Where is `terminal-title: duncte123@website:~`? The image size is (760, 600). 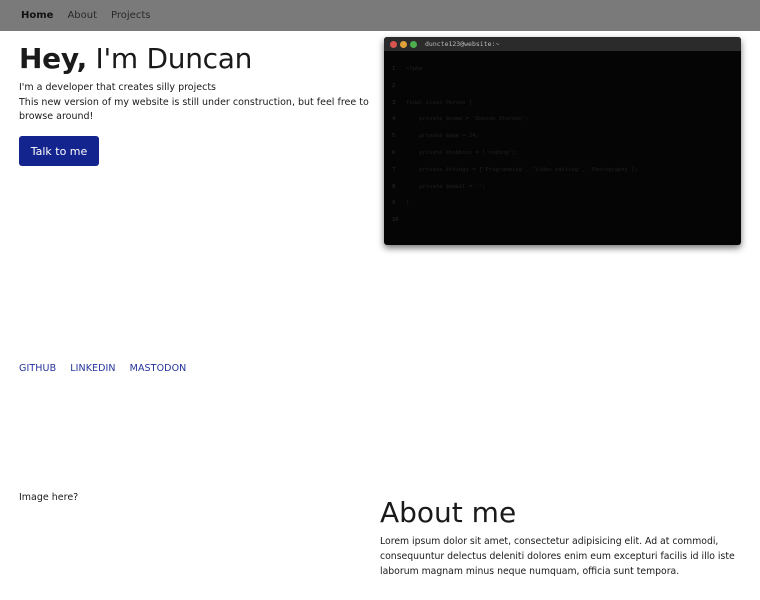 terminal-title: duncte123@website:~ is located at coordinates (462, 44).